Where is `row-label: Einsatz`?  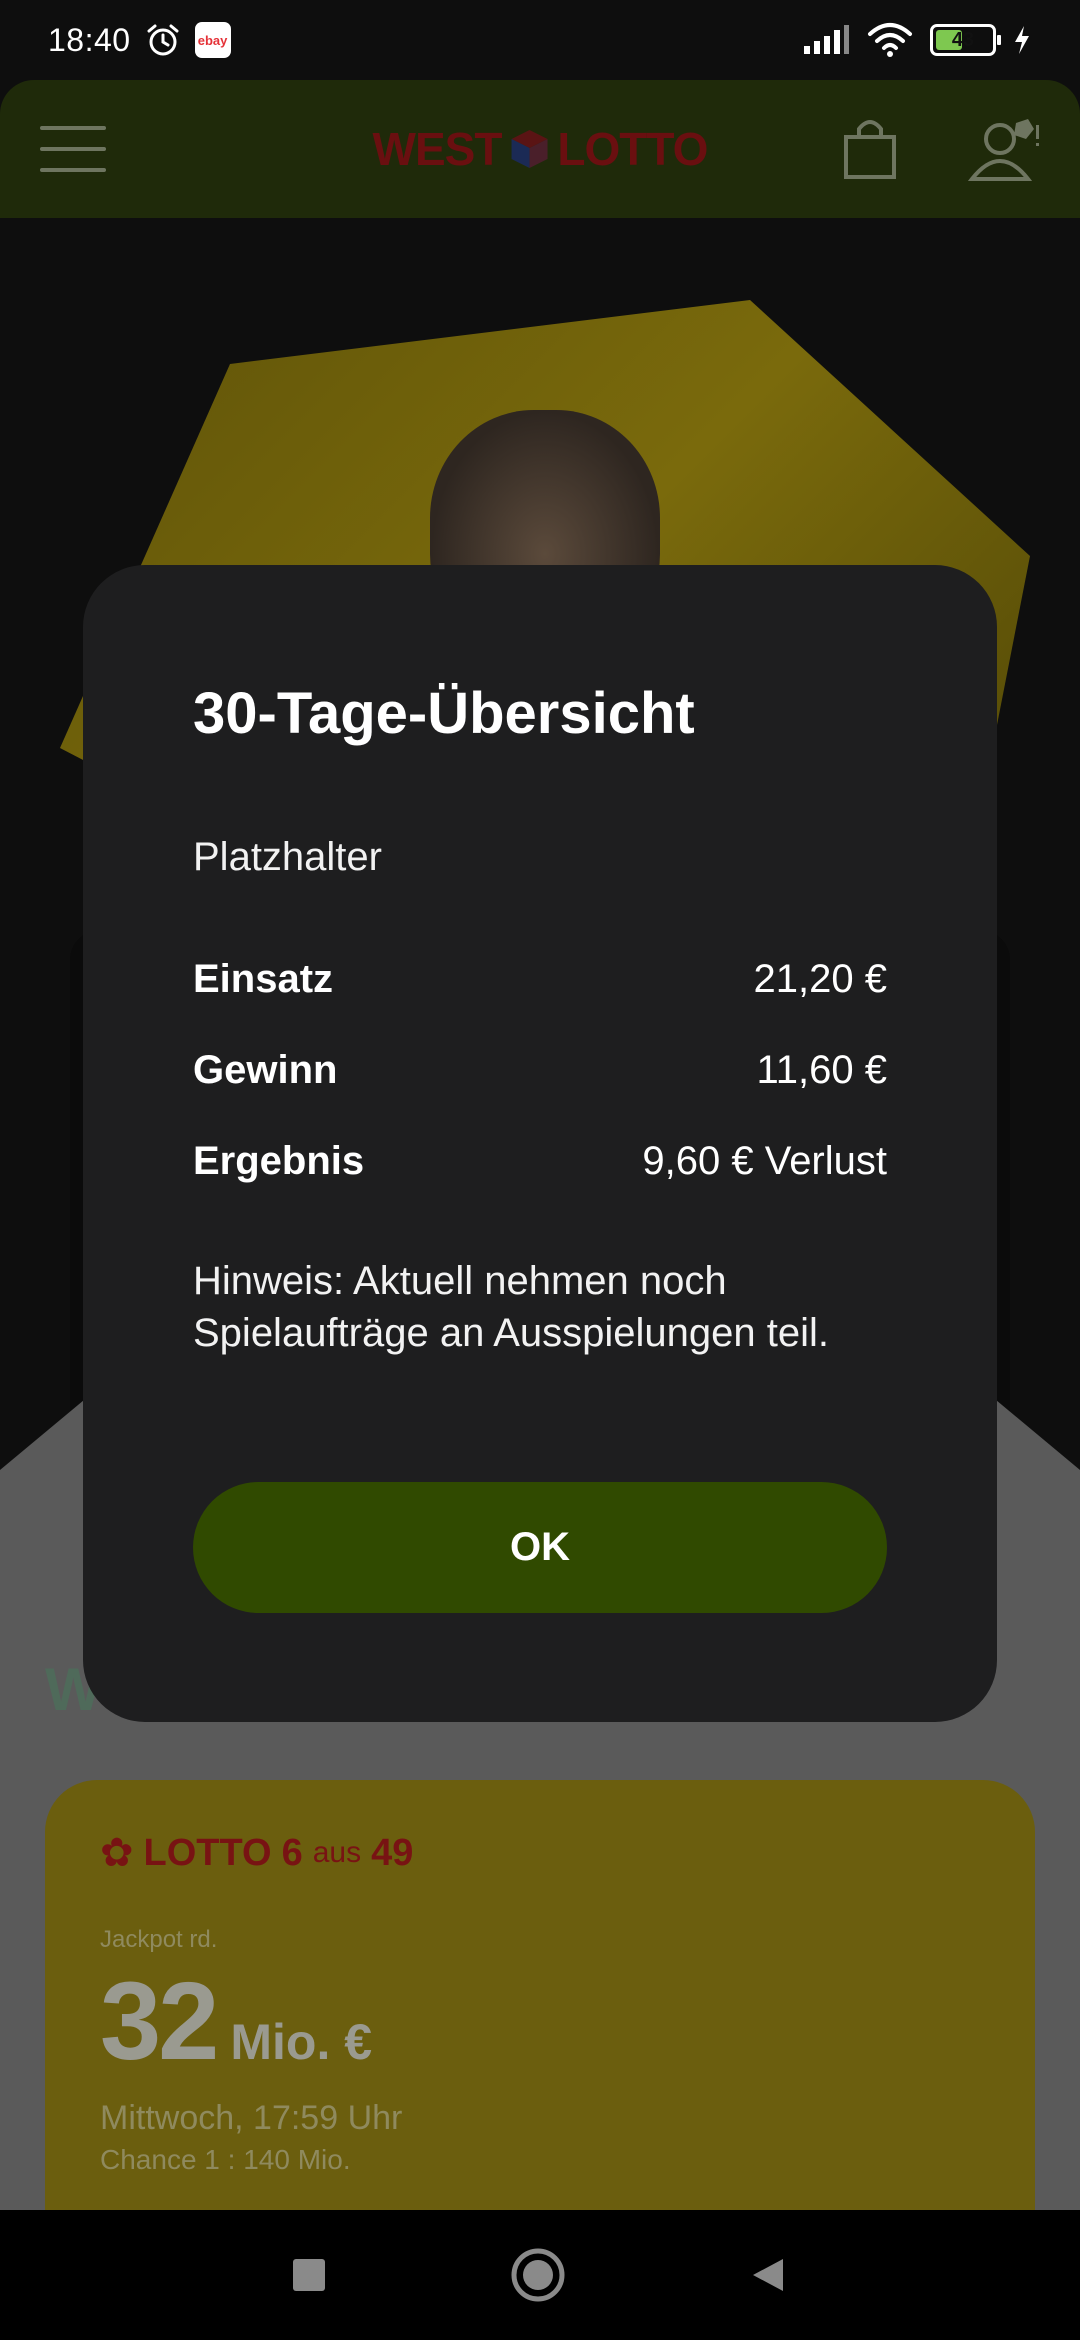 row-label: Einsatz is located at coordinates (263, 978).